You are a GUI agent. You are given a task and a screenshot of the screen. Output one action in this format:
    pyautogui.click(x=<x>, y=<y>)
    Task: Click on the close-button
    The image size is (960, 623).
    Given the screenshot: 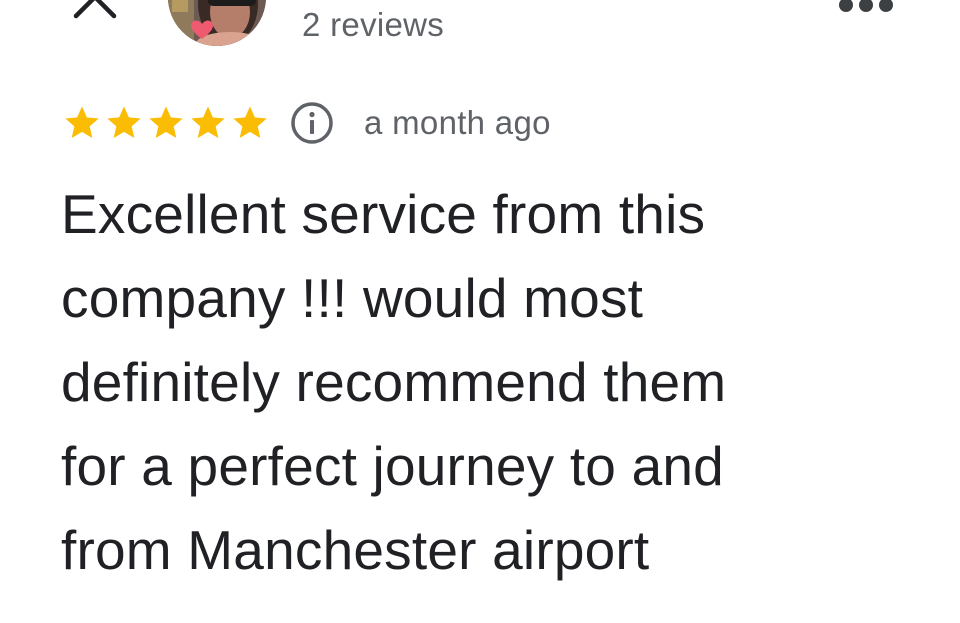 What is the action you would take?
    pyautogui.click(x=96, y=11)
    